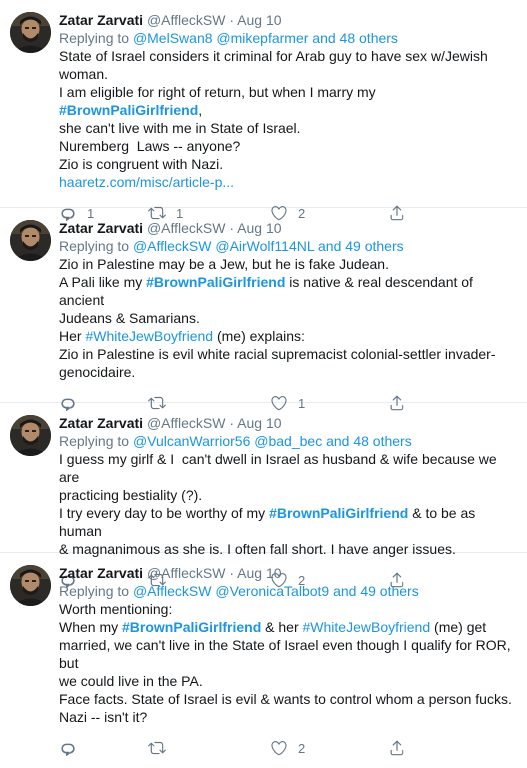 Image resolution: width=527 pixels, height=768 pixels. Describe the element at coordinates (282, 627) in the screenshot. I see `text-span: & her` at that location.